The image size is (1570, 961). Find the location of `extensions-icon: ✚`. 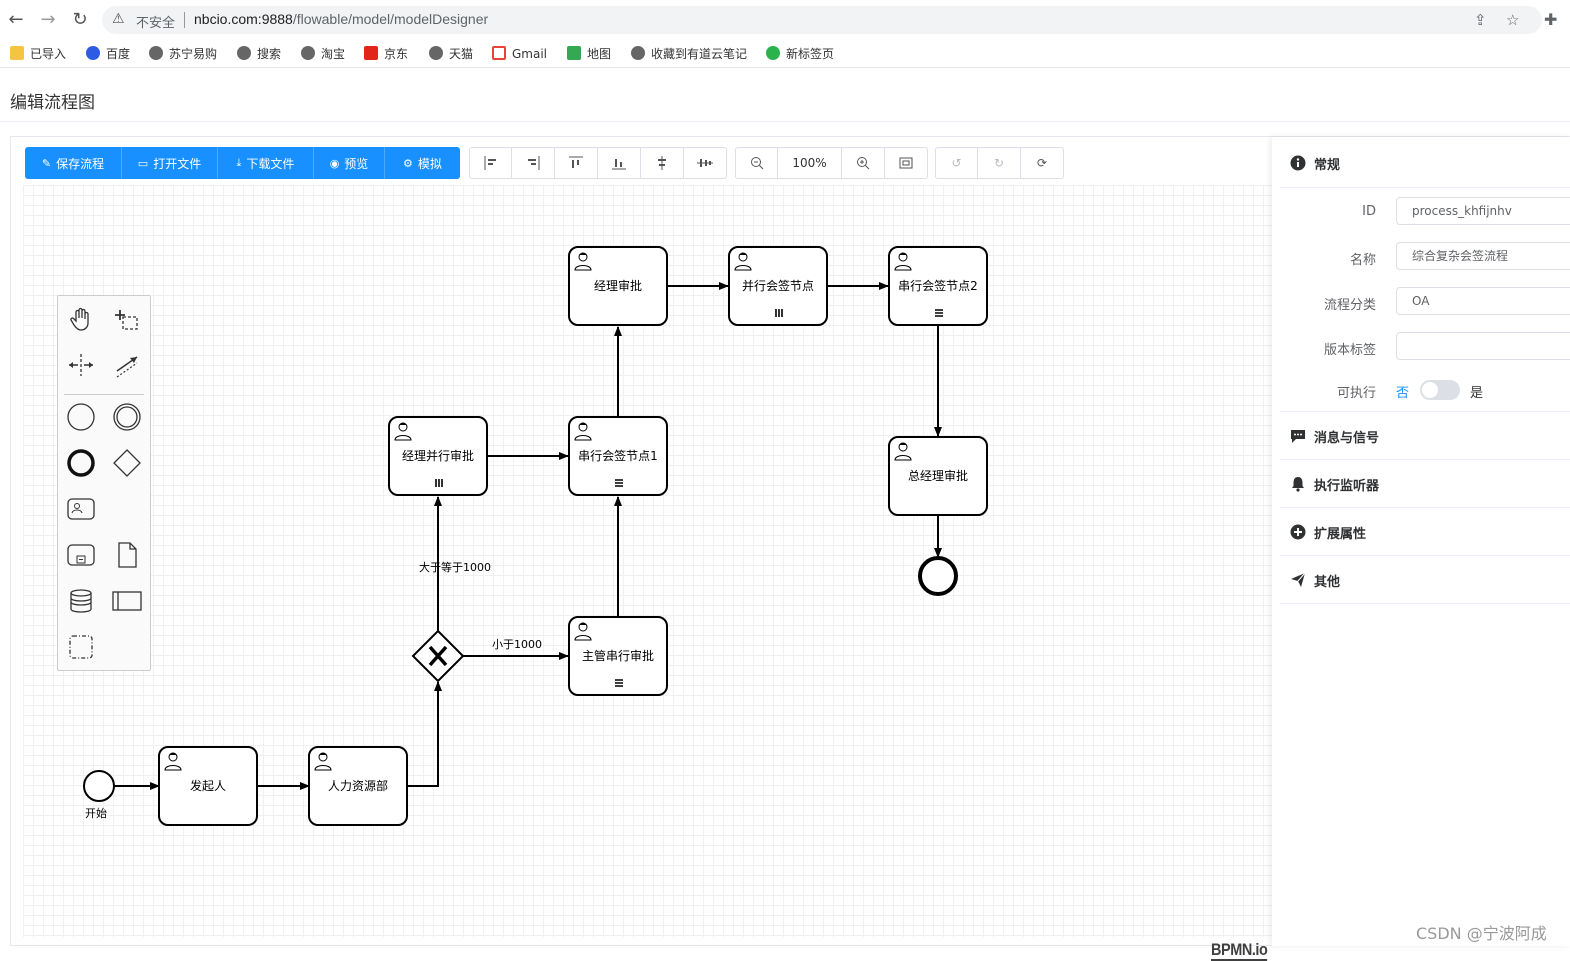

extensions-icon: ✚ is located at coordinates (1550, 19).